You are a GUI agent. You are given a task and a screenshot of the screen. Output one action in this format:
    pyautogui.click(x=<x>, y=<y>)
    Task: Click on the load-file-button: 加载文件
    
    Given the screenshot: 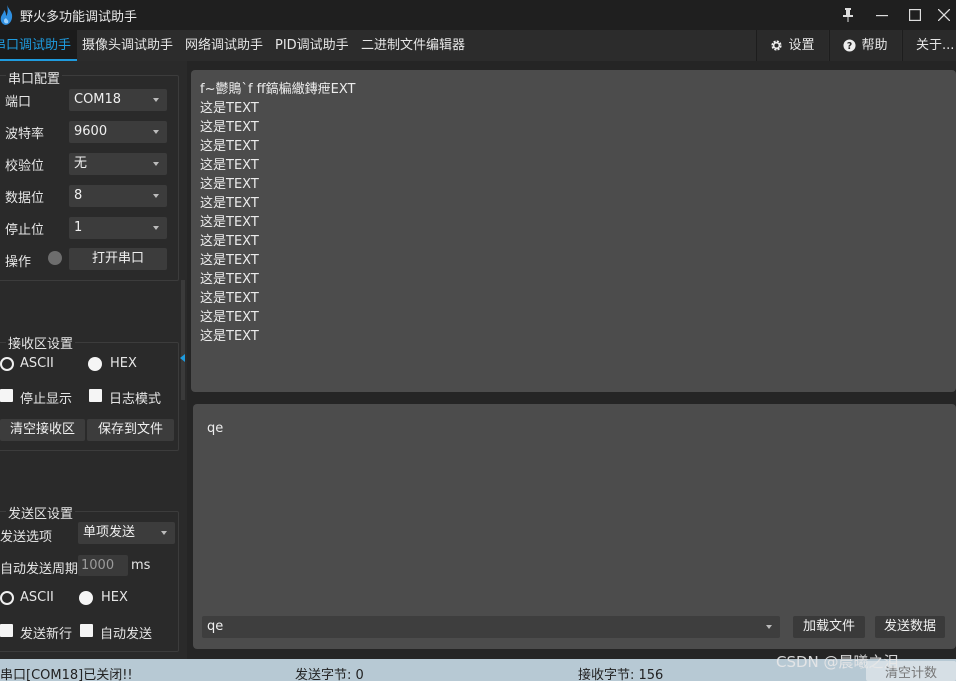 What is the action you would take?
    pyautogui.click(x=829, y=627)
    